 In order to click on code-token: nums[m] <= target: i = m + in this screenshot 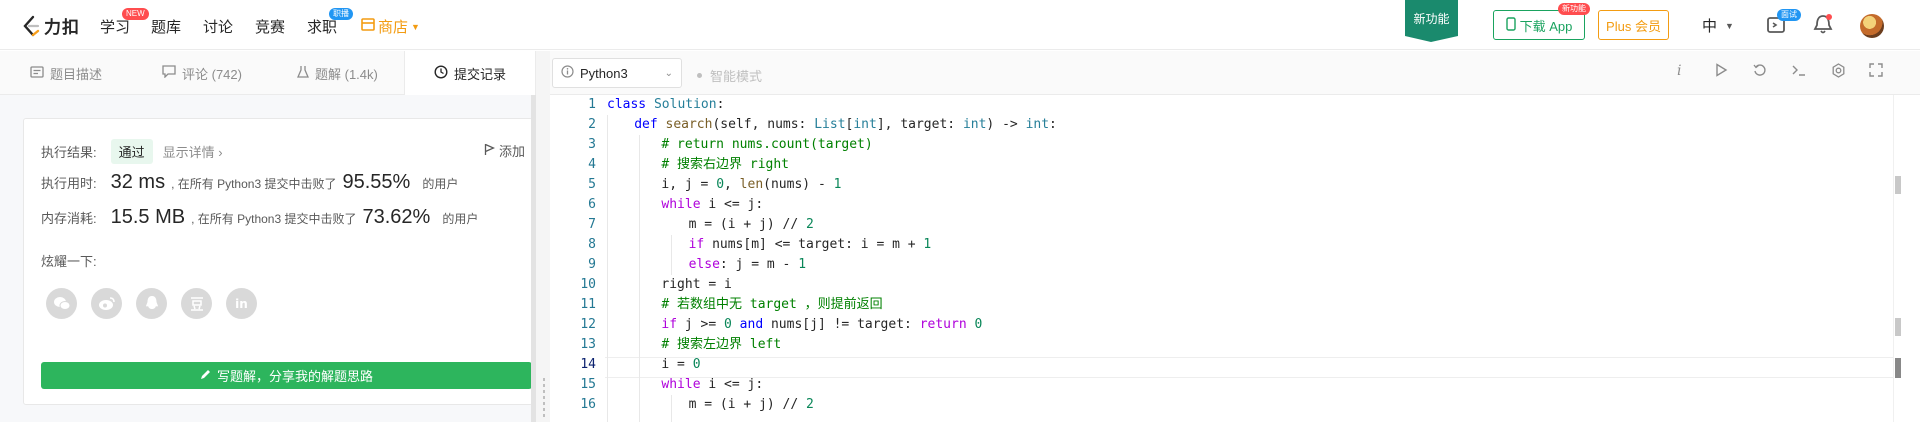, I will do `click(818, 244)`.